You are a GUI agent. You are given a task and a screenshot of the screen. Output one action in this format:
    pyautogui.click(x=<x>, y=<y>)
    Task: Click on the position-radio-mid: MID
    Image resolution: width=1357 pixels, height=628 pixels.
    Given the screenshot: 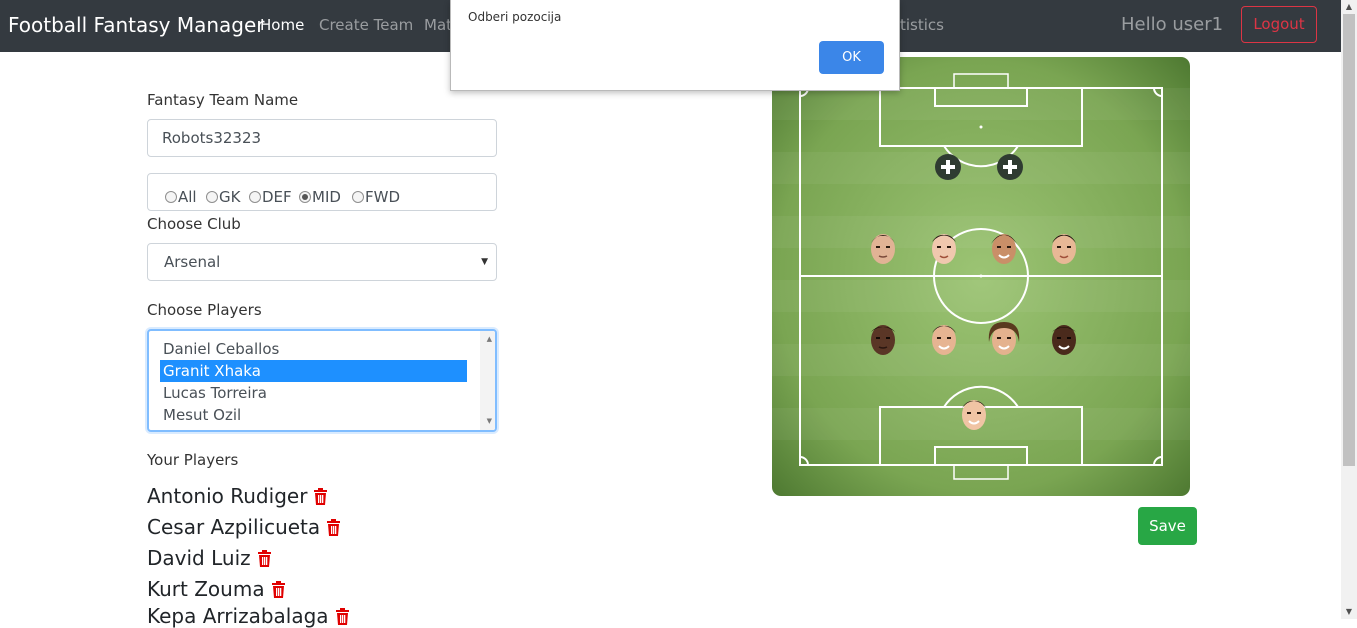 What is the action you would take?
    pyautogui.click(x=320, y=197)
    